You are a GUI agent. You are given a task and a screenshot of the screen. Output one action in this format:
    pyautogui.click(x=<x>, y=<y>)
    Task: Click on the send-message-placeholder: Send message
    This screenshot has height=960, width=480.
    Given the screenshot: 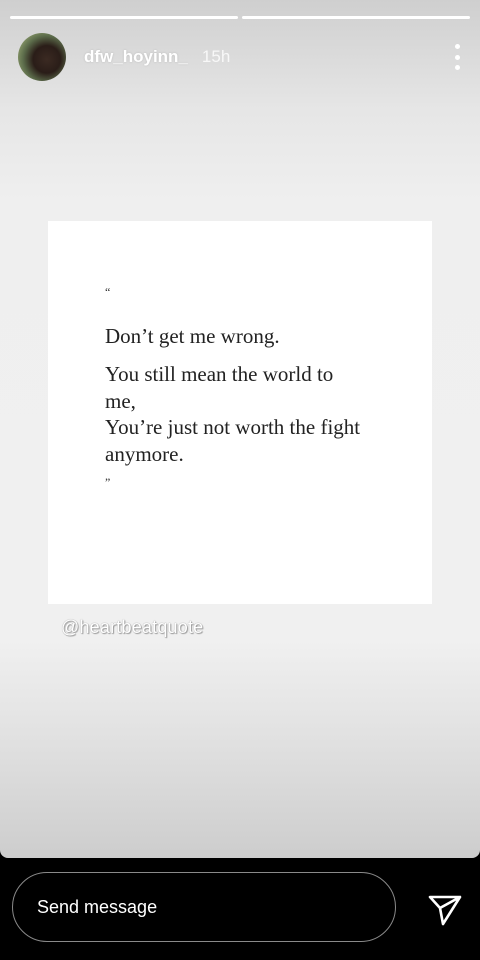 What is the action you would take?
    pyautogui.click(x=97, y=906)
    